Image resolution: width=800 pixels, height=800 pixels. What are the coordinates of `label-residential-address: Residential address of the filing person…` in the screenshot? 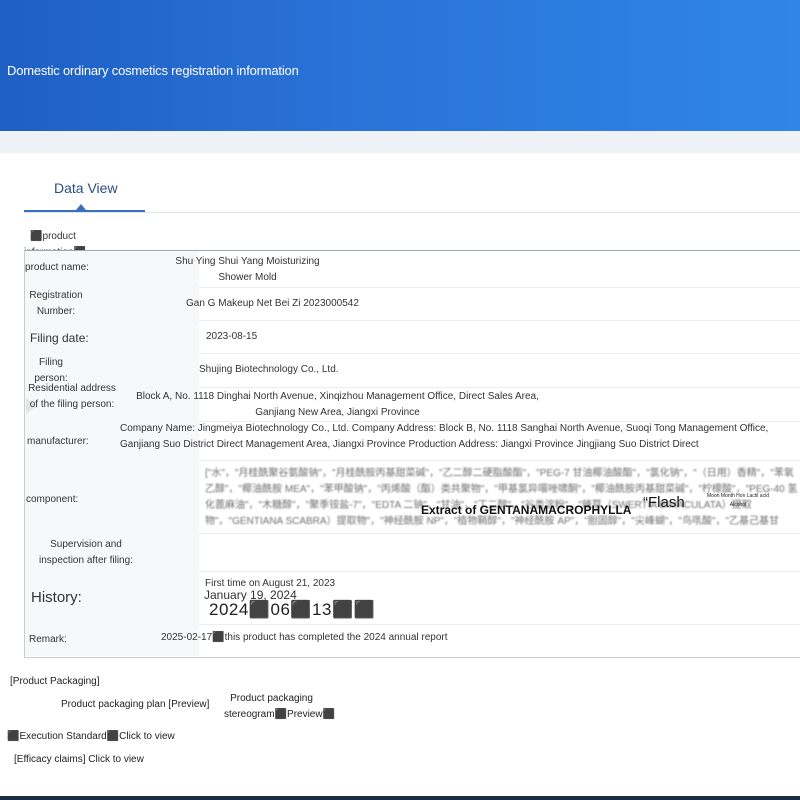 It's located at (72, 396).